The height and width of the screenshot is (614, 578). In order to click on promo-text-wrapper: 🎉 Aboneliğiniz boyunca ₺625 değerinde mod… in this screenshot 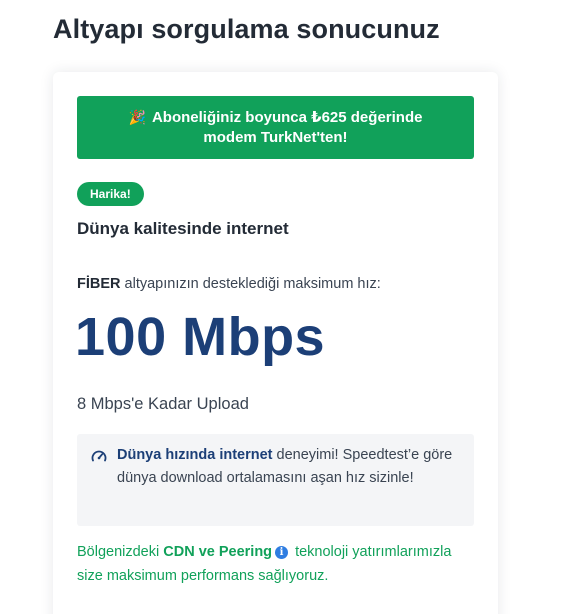, I will do `click(275, 127)`.